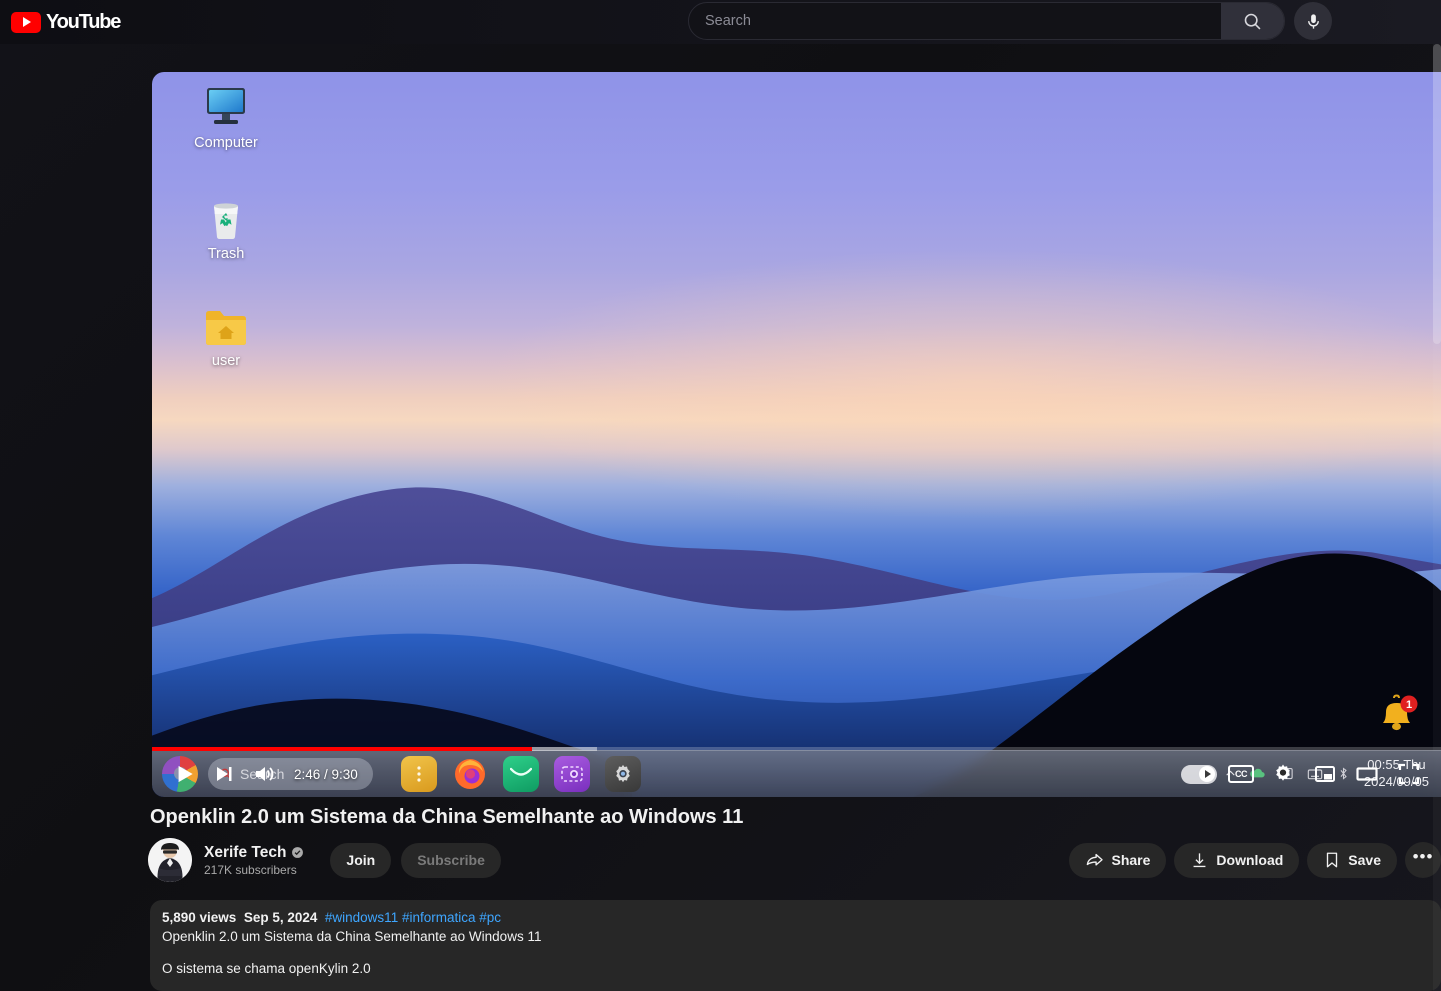 The height and width of the screenshot is (991, 1441). I want to click on scrollbar-thumb, so click(1437, 194).